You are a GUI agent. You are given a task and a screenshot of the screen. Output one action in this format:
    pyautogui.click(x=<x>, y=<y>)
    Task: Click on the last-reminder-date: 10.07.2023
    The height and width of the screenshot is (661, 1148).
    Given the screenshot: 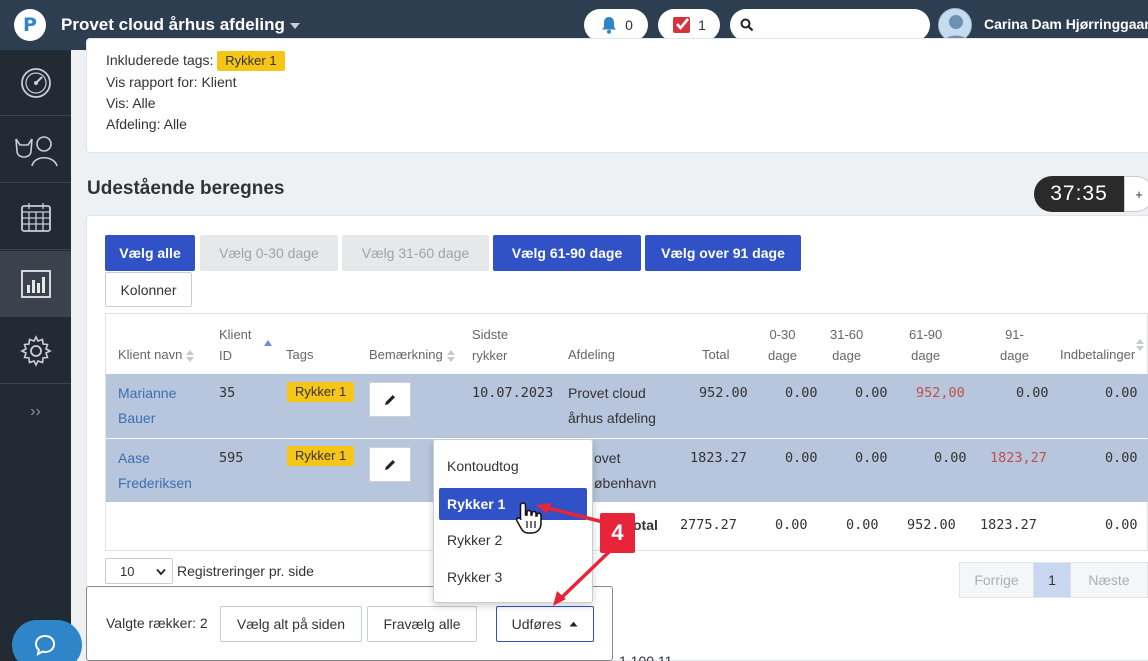 What is the action you would take?
    pyautogui.click(x=513, y=393)
    